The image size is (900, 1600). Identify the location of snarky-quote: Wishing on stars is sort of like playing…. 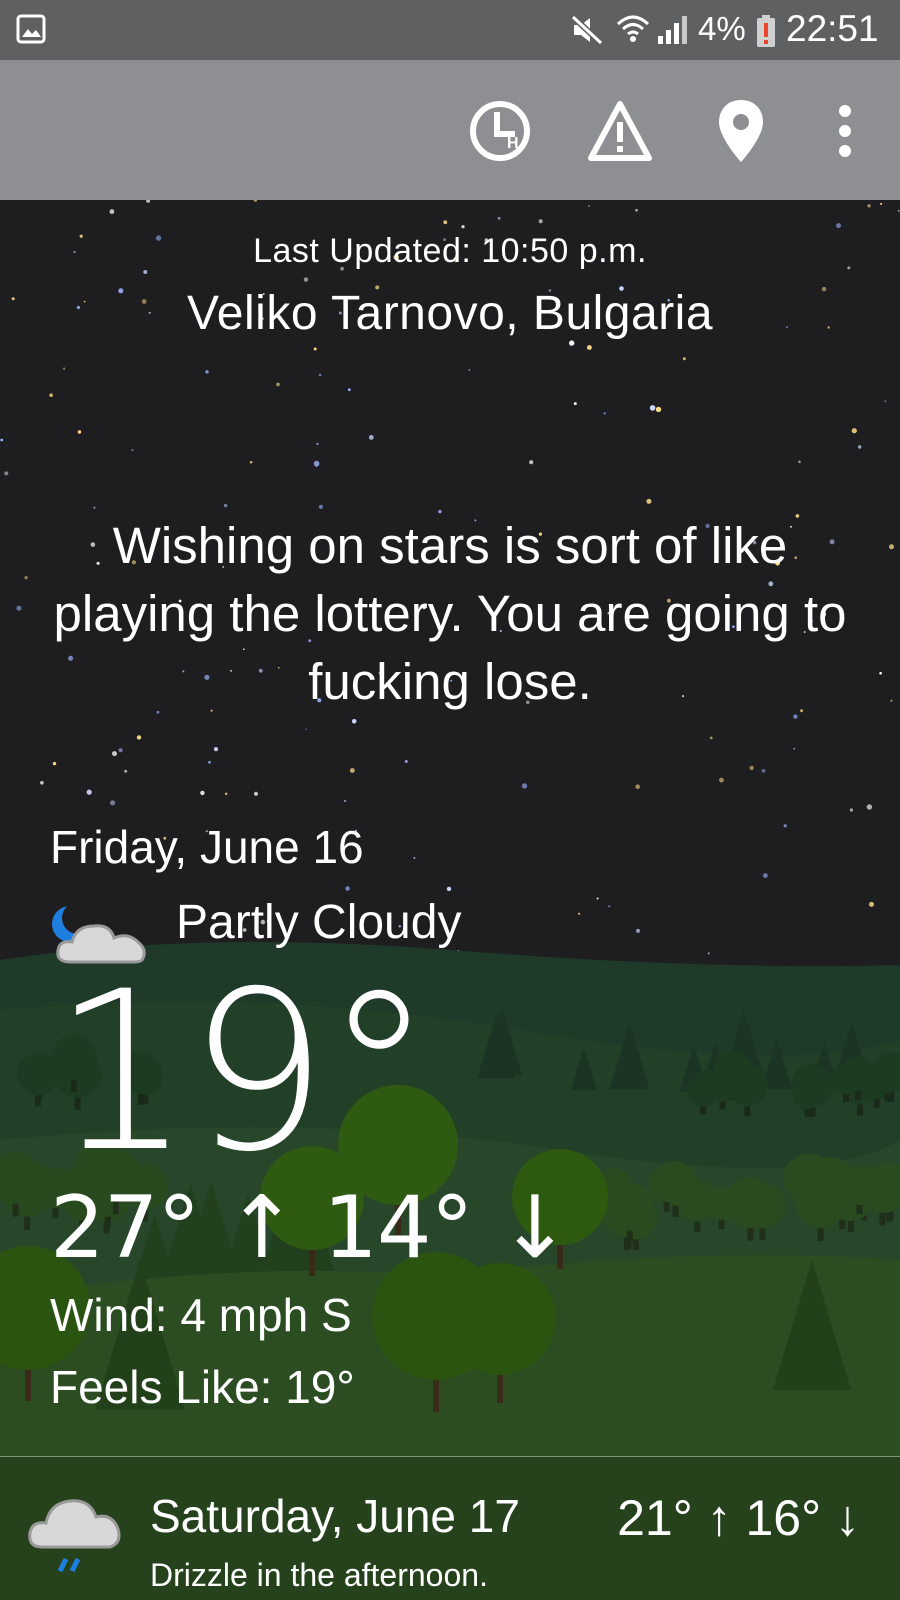
(450, 613).